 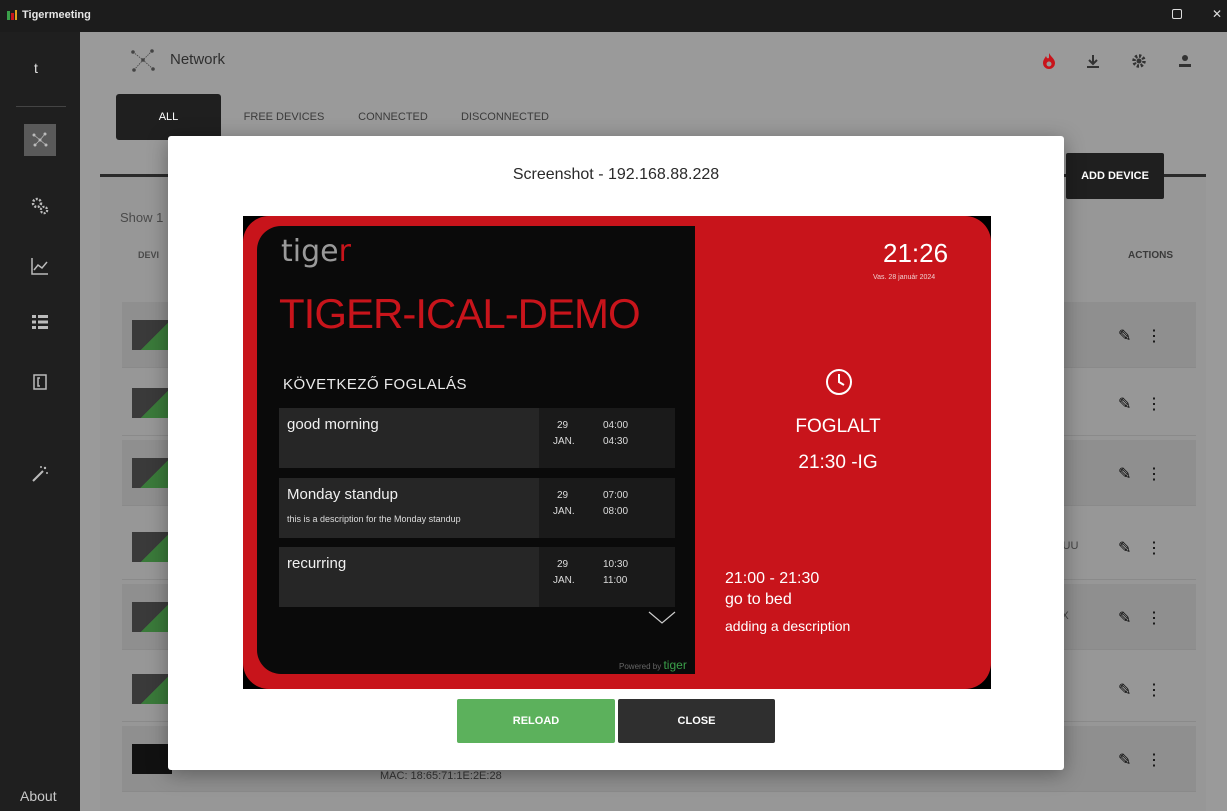 I want to click on flame-icon, so click(x=1049, y=61).